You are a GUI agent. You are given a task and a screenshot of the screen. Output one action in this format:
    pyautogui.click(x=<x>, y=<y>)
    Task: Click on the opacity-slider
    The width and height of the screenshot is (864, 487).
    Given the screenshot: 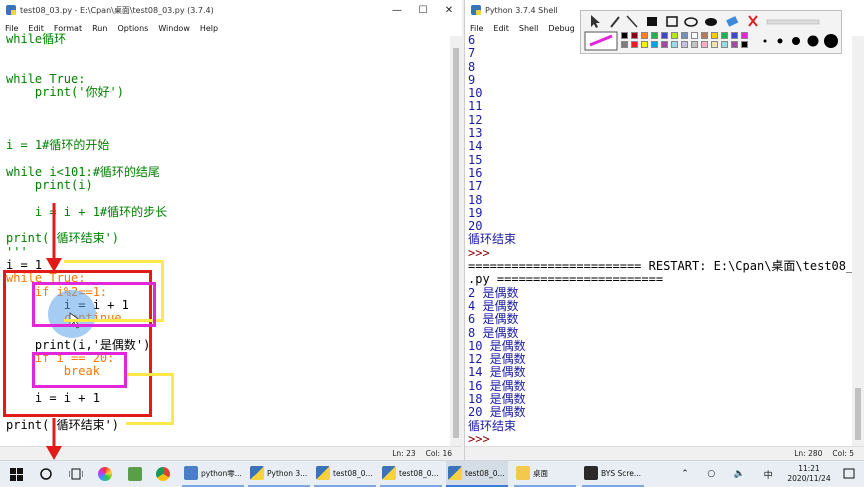 What is the action you would take?
    pyautogui.click(x=793, y=22)
    